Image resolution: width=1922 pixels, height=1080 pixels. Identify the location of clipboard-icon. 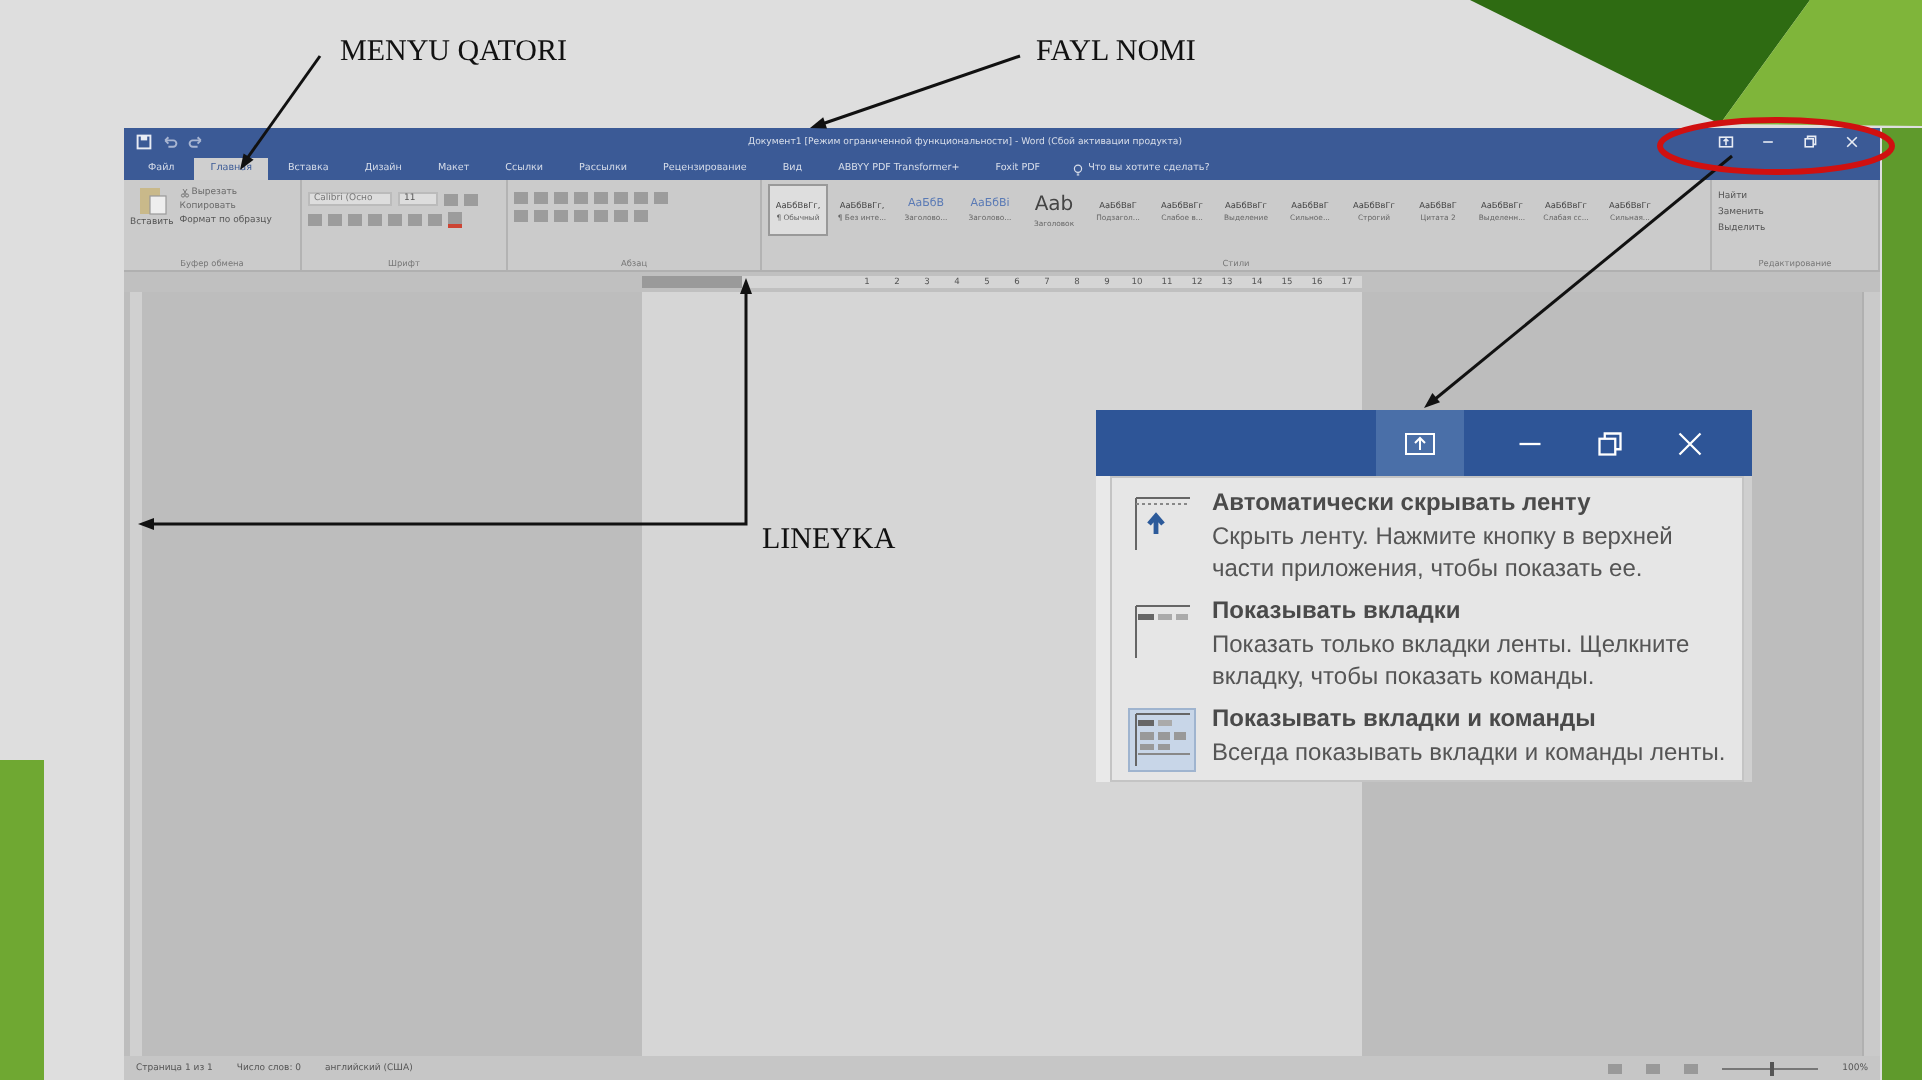
(151, 200).